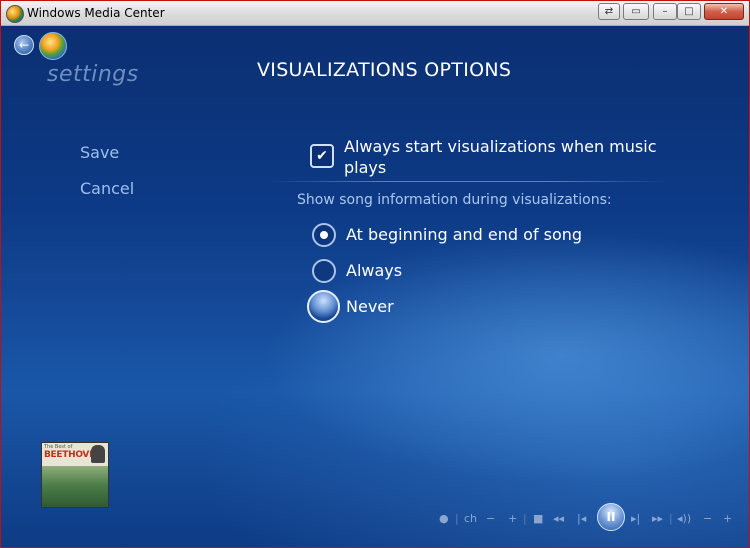 The image size is (750, 548). Describe the element at coordinates (558, 518) in the screenshot. I see `rewind-icon: ◂◂` at that location.